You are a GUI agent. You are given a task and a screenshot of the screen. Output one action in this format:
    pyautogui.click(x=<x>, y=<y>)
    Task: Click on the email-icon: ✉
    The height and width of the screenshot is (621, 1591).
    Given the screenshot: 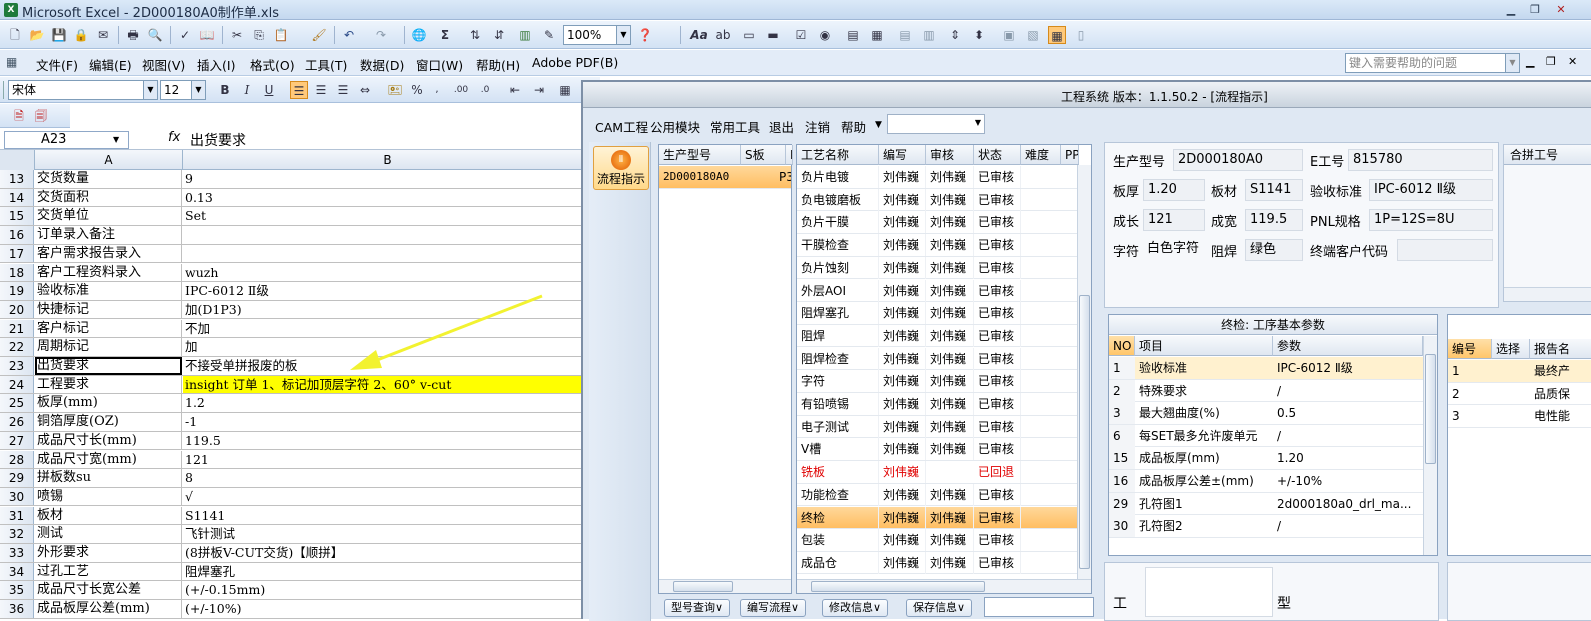 What is the action you would take?
    pyautogui.click(x=103, y=35)
    